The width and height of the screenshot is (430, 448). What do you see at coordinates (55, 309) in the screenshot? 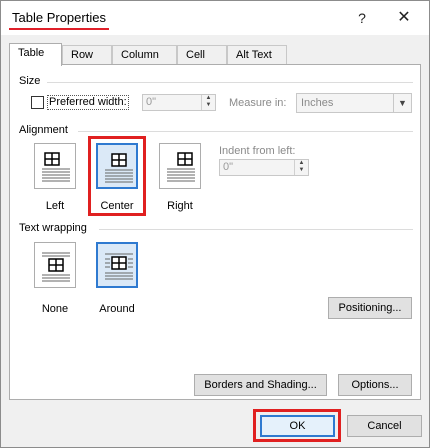
I see `wrap-none-label: None` at bounding box center [55, 309].